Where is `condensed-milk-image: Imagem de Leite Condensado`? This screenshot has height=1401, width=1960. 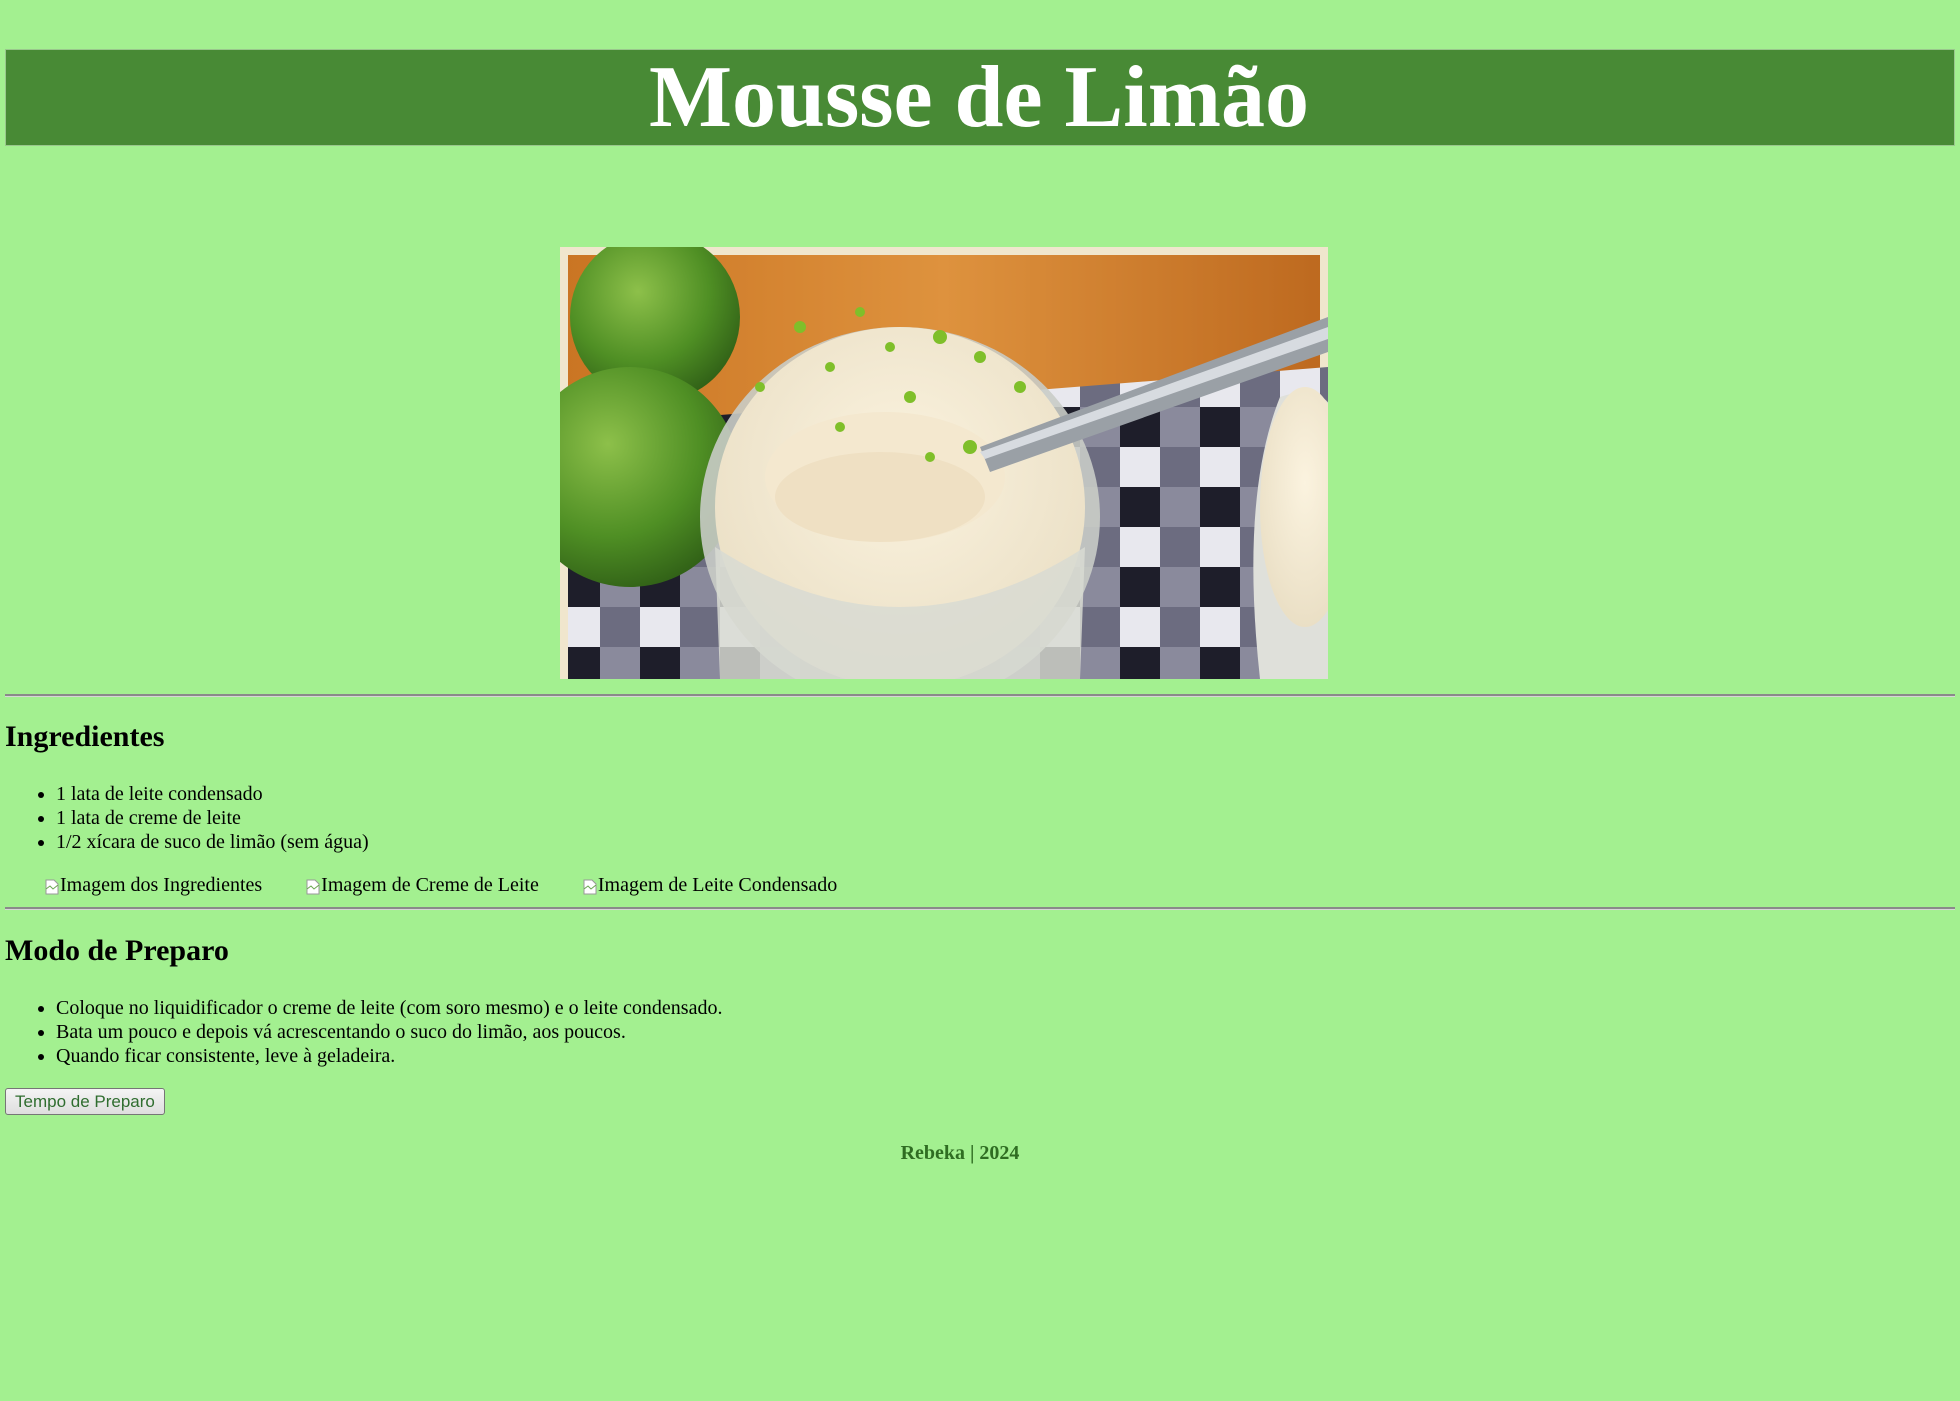 condensed-milk-image: Imagem de Leite Condensado is located at coordinates (710, 885).